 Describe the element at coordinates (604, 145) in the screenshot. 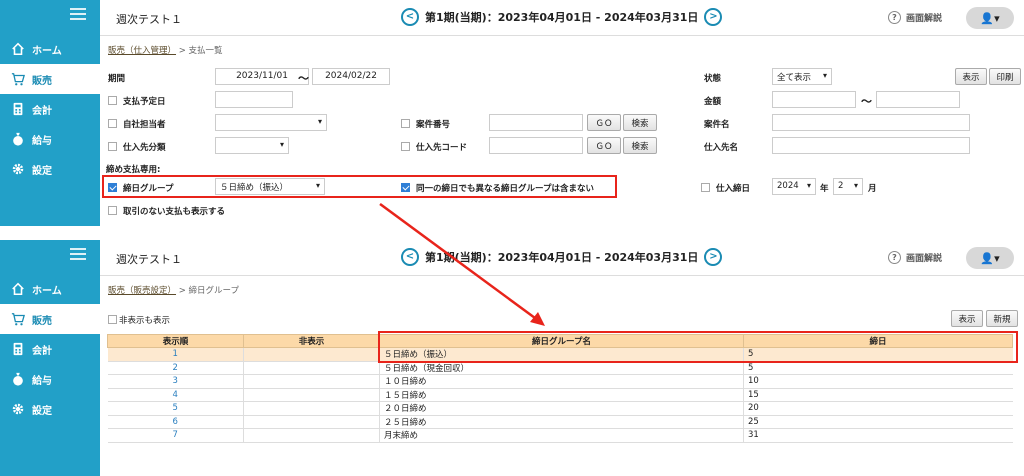

I see `supplier-go-button: ＧＯ` at that location.